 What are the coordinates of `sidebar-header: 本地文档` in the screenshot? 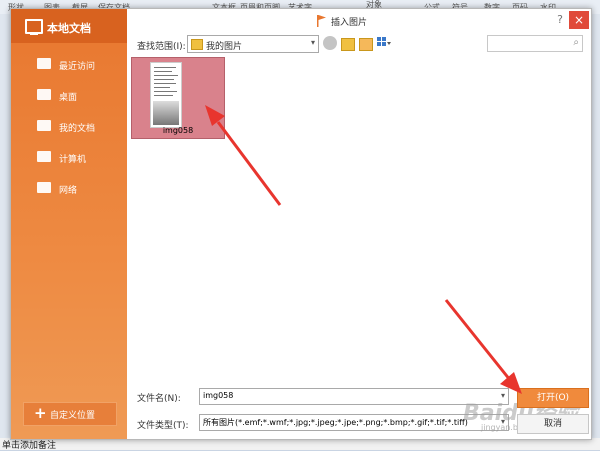 It's located at (69, 26).